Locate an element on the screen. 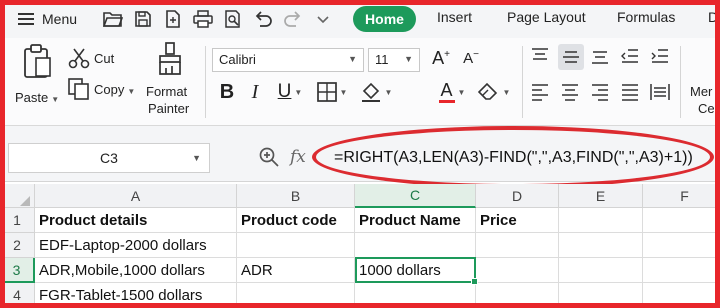  align-middle-icon is located at coordinates (571, 57).